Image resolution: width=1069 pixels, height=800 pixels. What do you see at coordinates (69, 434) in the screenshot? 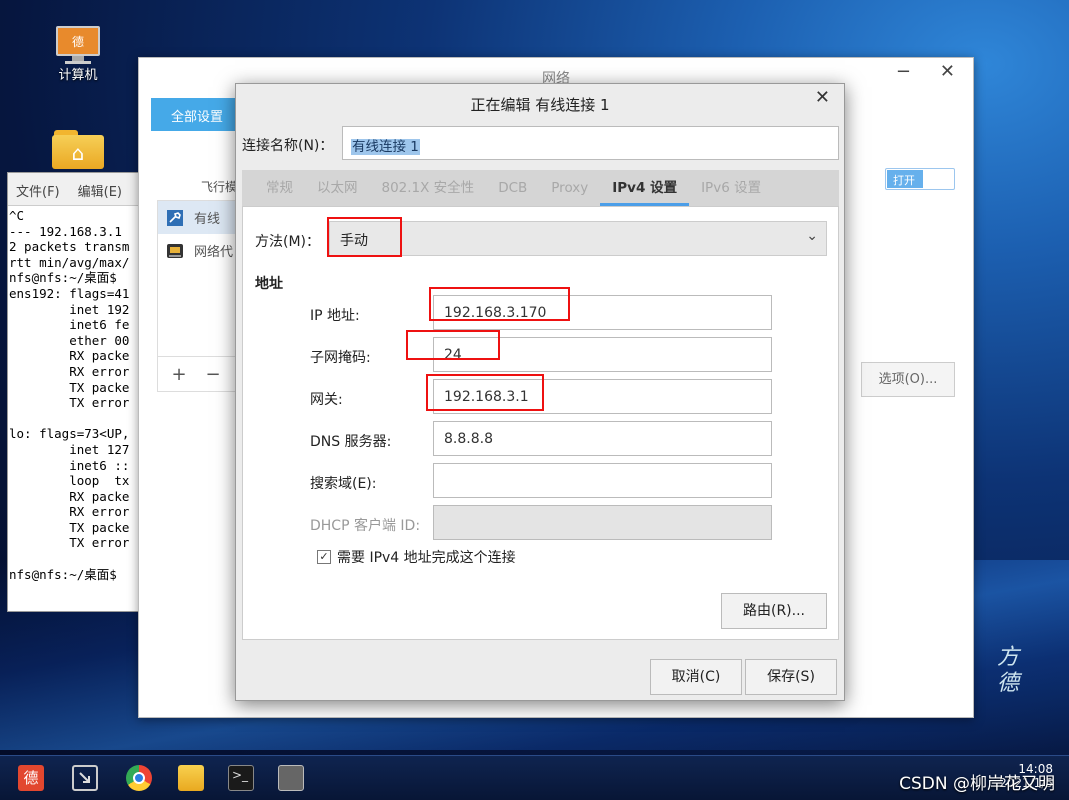
I see `terminal-line: lo: flags=73<UP,` at bounding box center [69, 434].